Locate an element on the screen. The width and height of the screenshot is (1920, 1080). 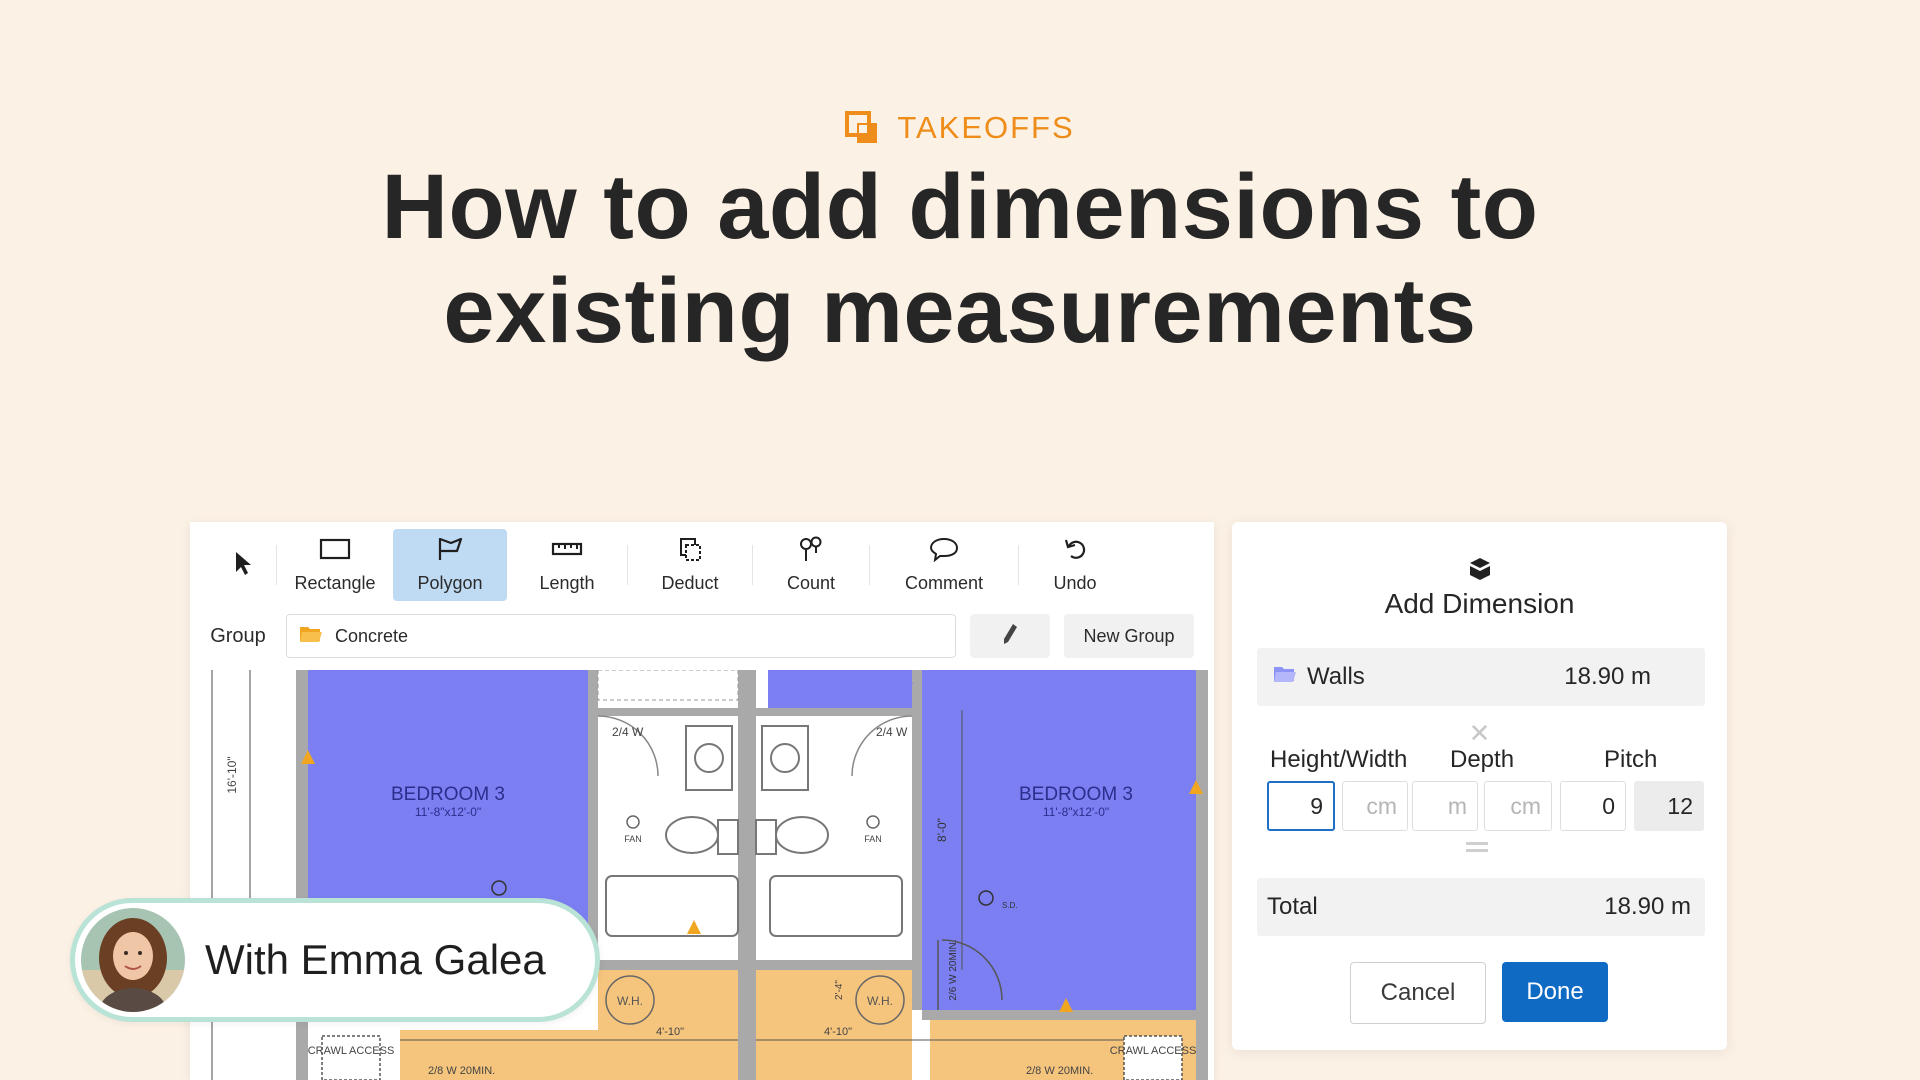
length-tool-button: Length is located at coordinates (567, 565).